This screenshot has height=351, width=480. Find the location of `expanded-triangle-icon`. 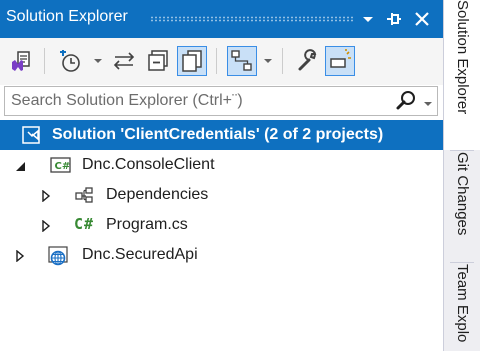

expanded-triangle-icon is located at coordinates (20, 165).